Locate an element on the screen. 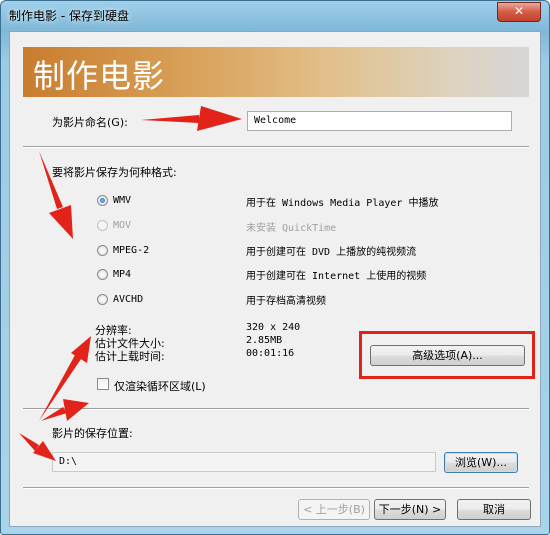  movie-name-input: Welcome is located at coordinates (379, 121).